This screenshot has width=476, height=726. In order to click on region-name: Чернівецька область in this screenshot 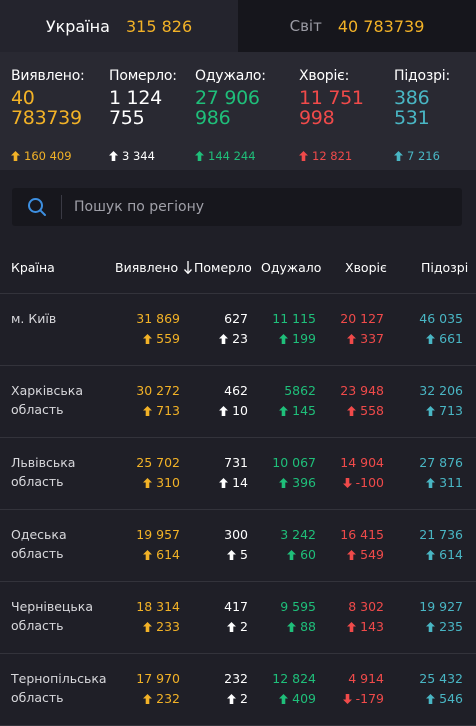, I will do `click(52, 616)`.